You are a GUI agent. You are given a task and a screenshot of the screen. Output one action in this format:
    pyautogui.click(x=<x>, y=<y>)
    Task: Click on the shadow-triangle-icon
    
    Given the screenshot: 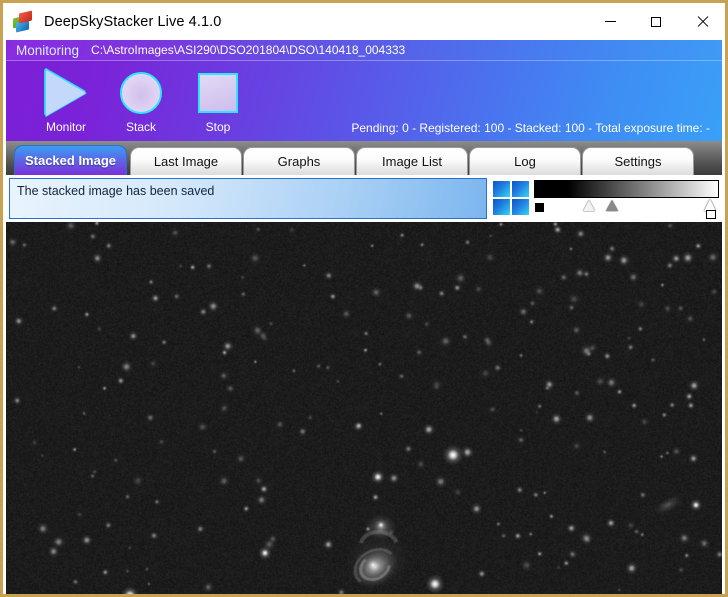 What is the action you would take?
    pyautogui.click(x=589, y=205)
    